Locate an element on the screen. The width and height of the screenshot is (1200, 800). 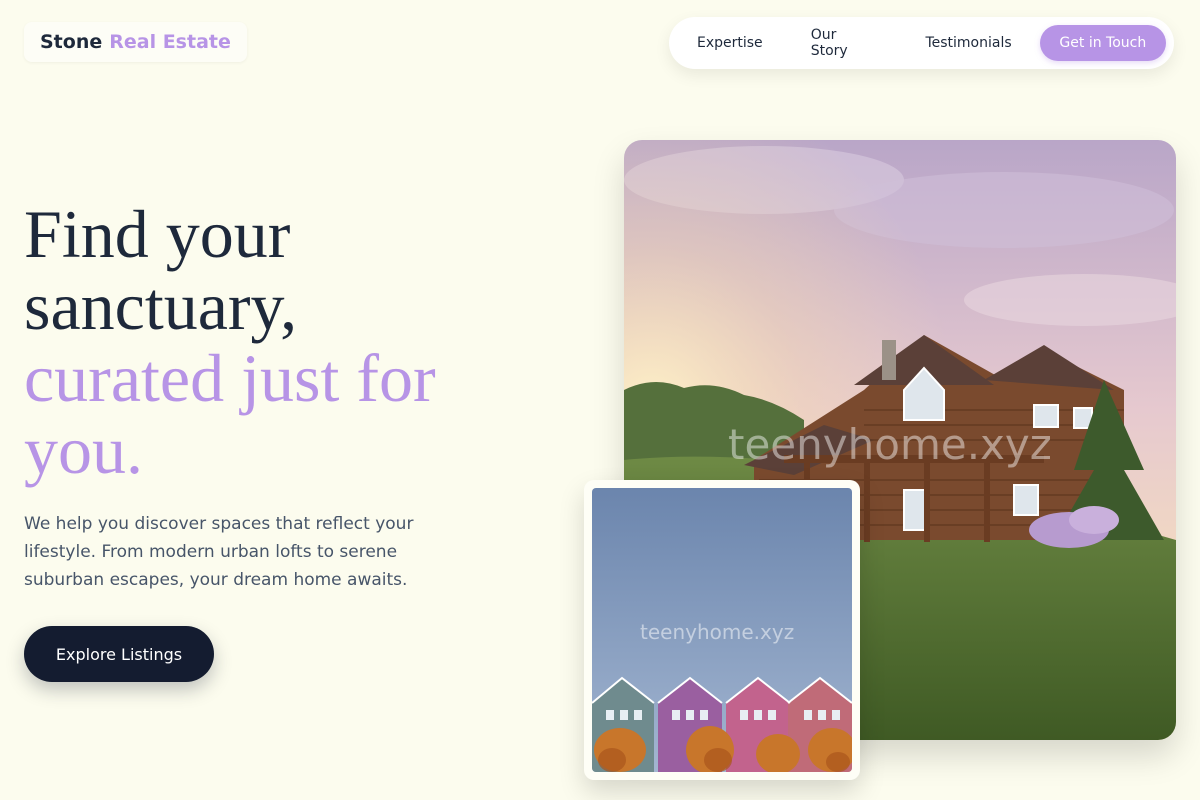
secondary-image-watermark: teenyhome.xyz is located at coordinates (717, 632).